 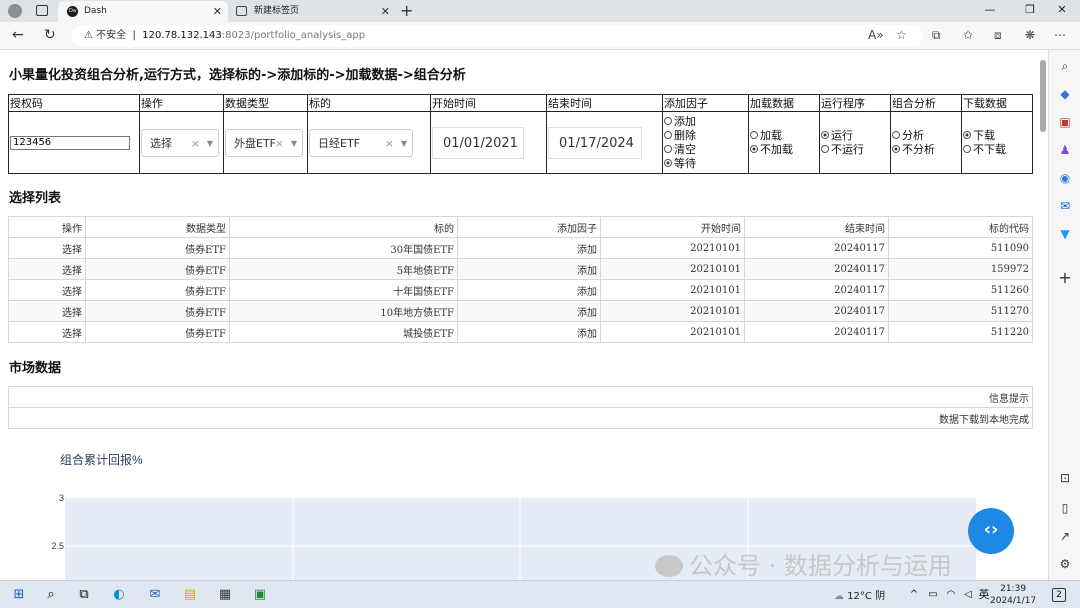 I want to click on split-screen-icon: ⧉, so click(x=936, y=35).